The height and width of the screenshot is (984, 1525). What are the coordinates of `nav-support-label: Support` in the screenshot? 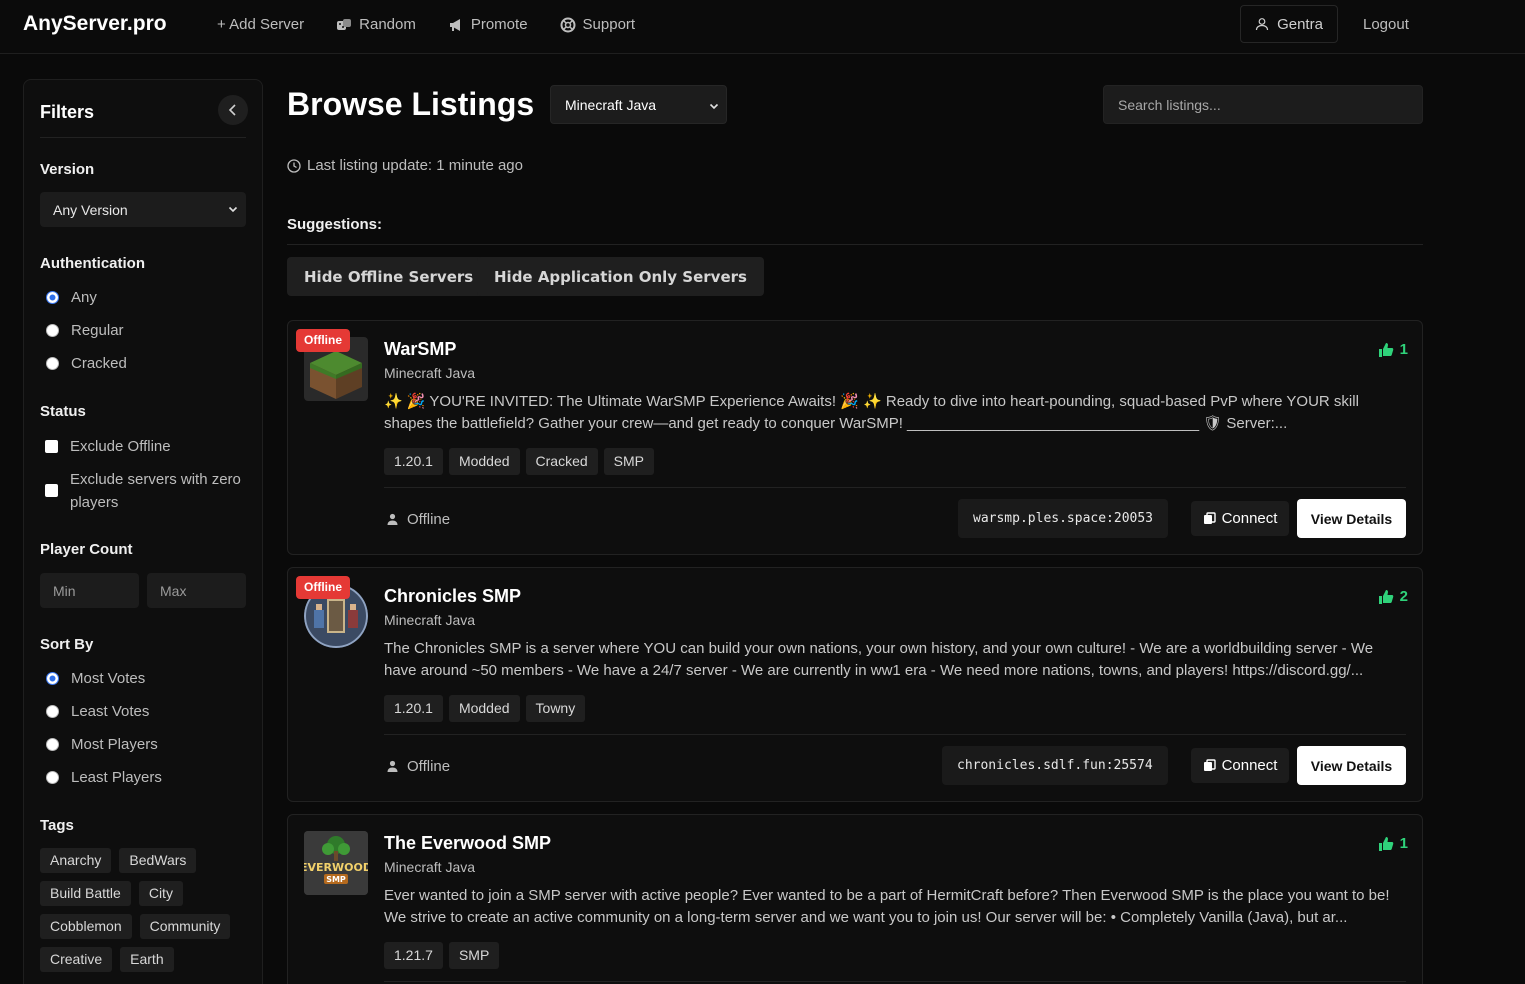 It's located at (609, 24).